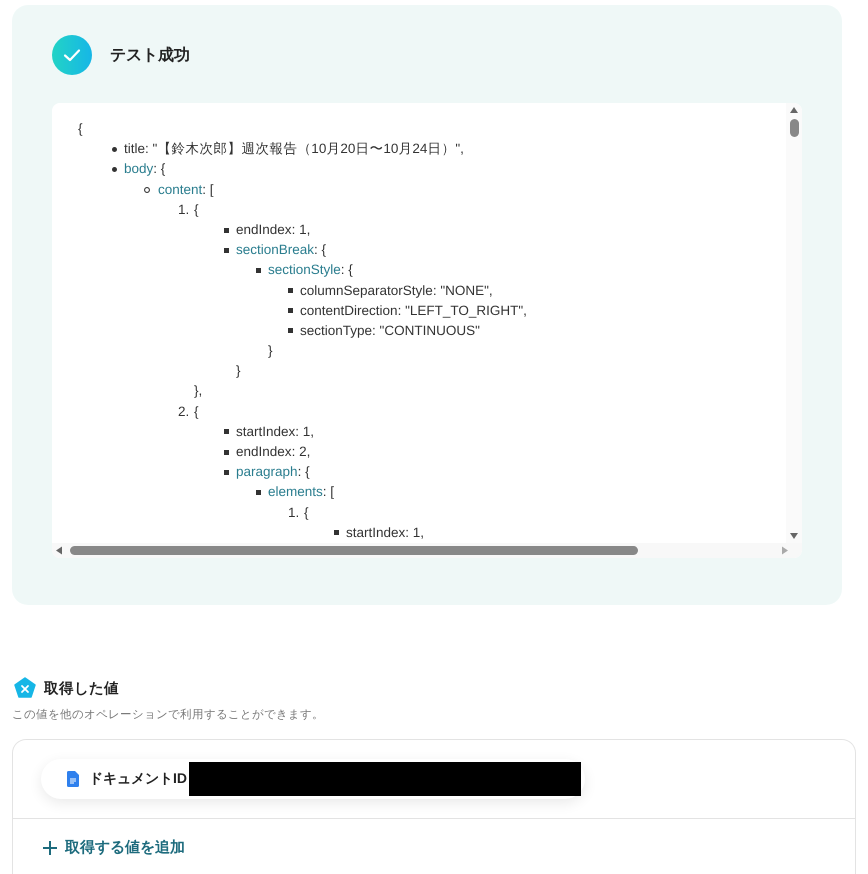 The height and width of the screenshot is (874, 868). I want to click on vertical-scrollbar, so click(794, 323).